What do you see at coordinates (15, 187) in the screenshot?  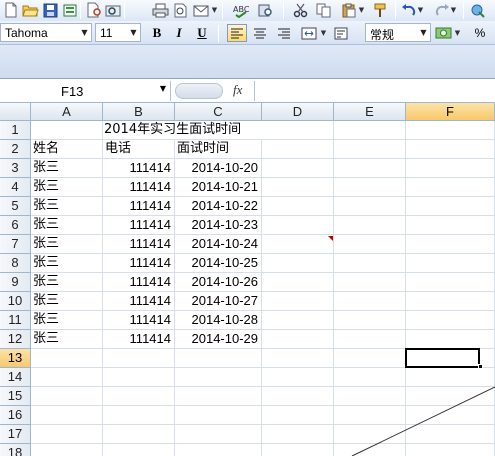 I see `row-header-4: 4` at bounding box center [15, 187].